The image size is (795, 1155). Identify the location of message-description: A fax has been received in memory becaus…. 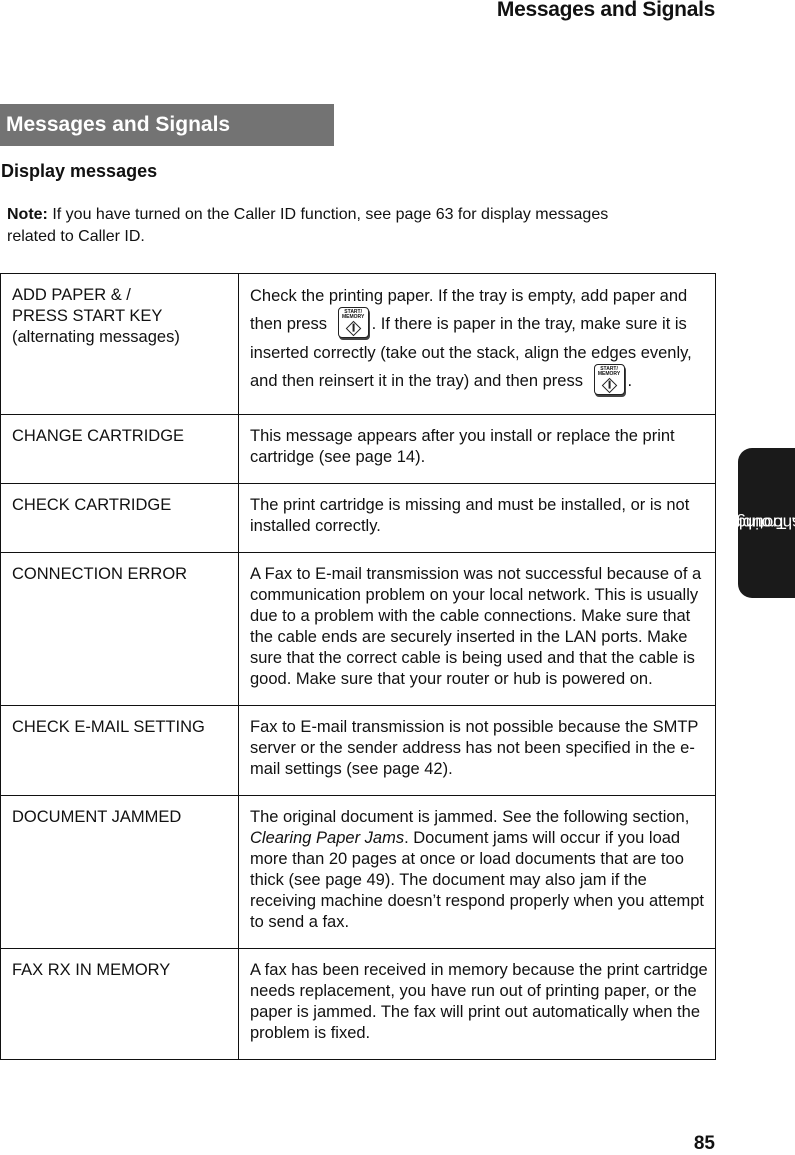
(477, 1004).